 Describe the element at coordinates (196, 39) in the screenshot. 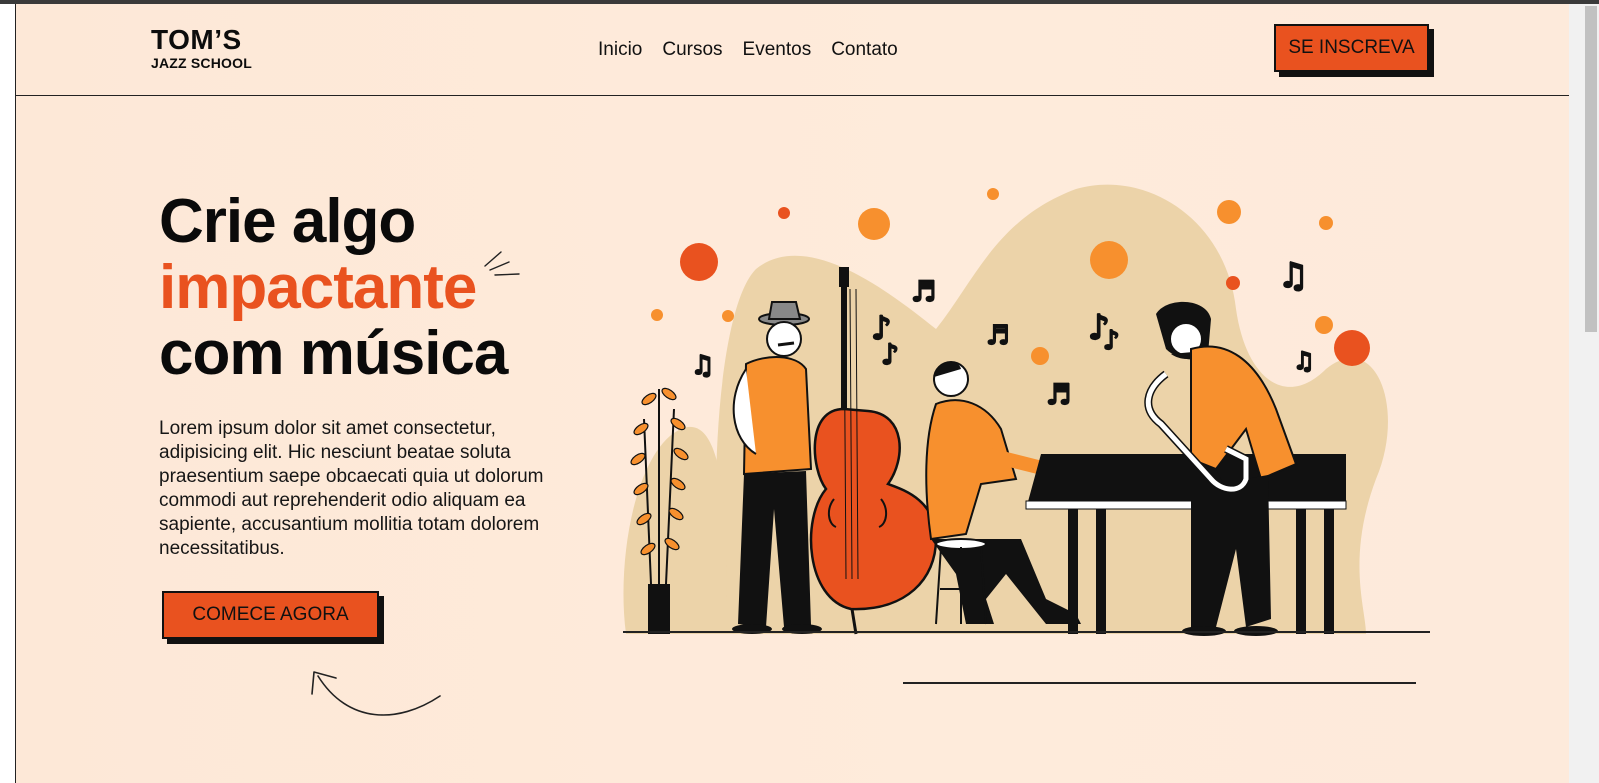

I see `logo-main: TOM’S` at that location.